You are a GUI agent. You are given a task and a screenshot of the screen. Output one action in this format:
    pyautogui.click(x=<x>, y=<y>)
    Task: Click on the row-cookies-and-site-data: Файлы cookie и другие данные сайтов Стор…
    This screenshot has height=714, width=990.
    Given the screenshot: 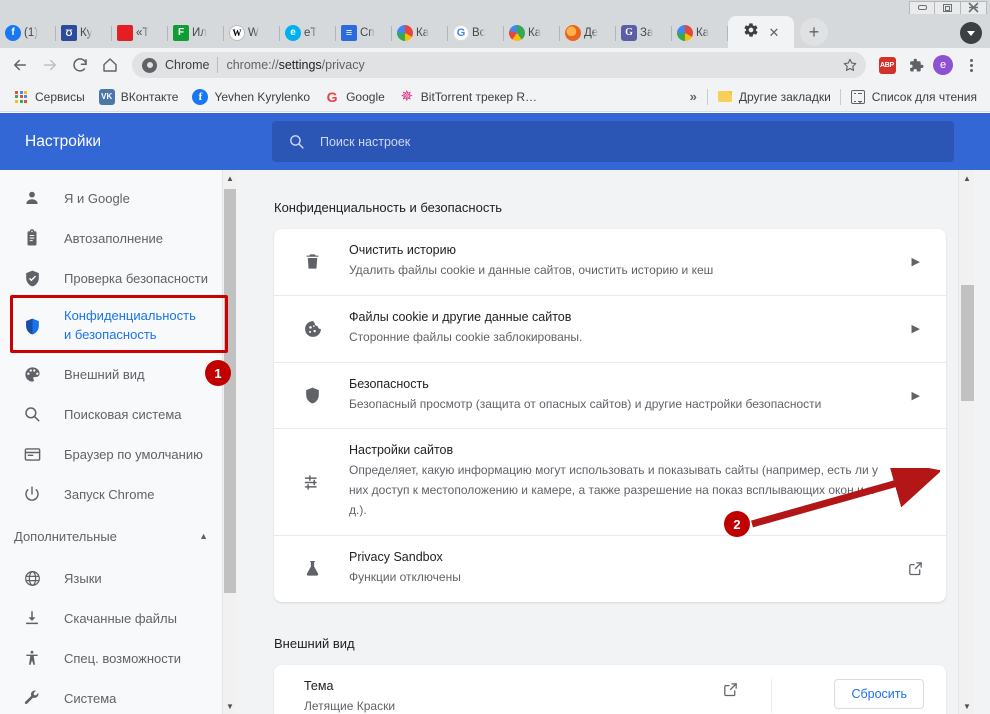 What is the action you would take?
    pyautogui.click(x=610, y=328)
    